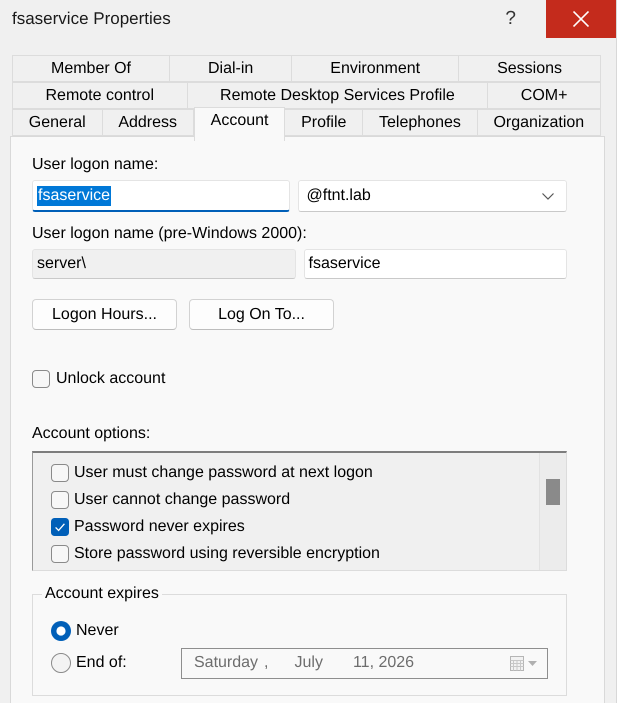  Describe the element at coordinates (182, 499) in the screenshot. I see `checkbox-label: User cannot change password` at that location.